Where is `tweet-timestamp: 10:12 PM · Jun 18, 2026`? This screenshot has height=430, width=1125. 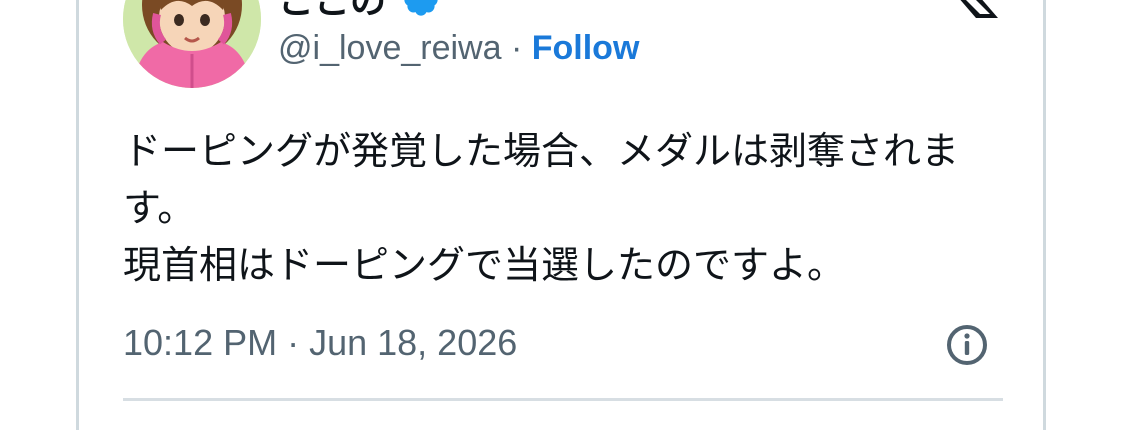 tweet-timestamp: 10:12 PM · Jun 18, 2026 is located at coordinates (320, 343).